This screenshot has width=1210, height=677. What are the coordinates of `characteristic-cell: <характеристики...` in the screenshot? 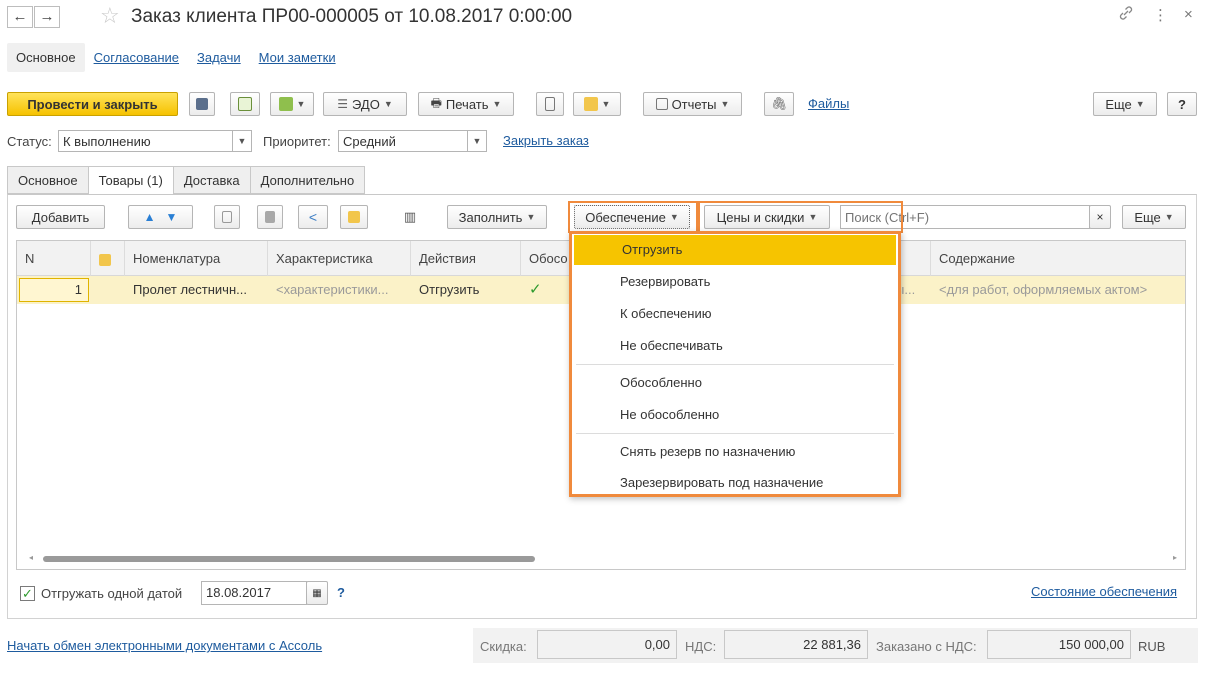 It's located at (339, 290).